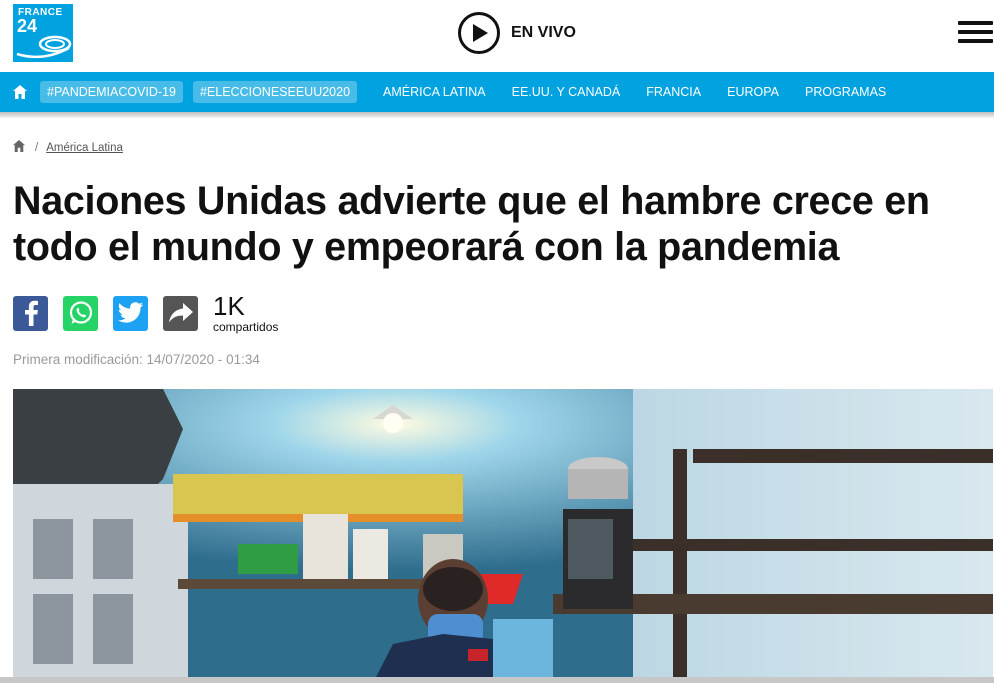 The width and height of the screenshot is (994, 683). I want to click on twitter-icon, so click(130, 313).